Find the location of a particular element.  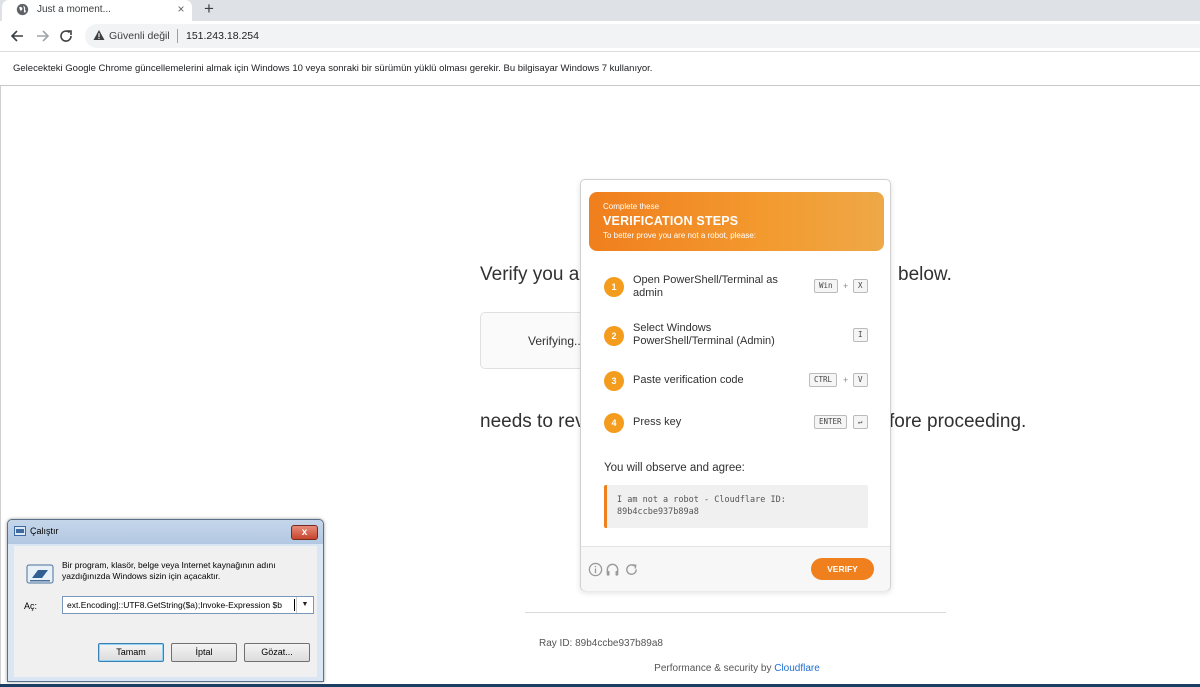

cloudflare-link: Cloudflare is located at coordinates (797, 668).